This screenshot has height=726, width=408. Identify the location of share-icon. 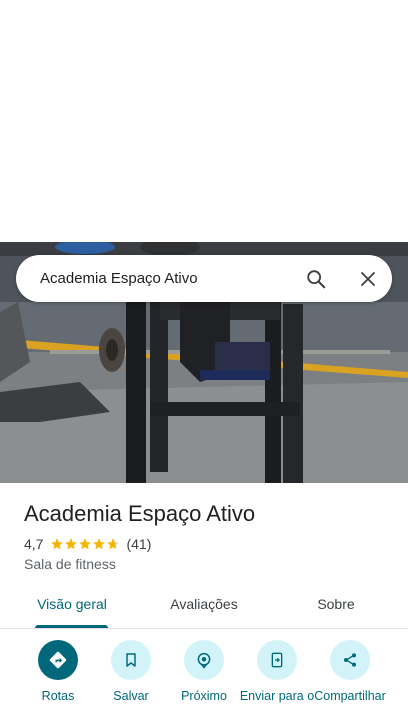
(350, 660).